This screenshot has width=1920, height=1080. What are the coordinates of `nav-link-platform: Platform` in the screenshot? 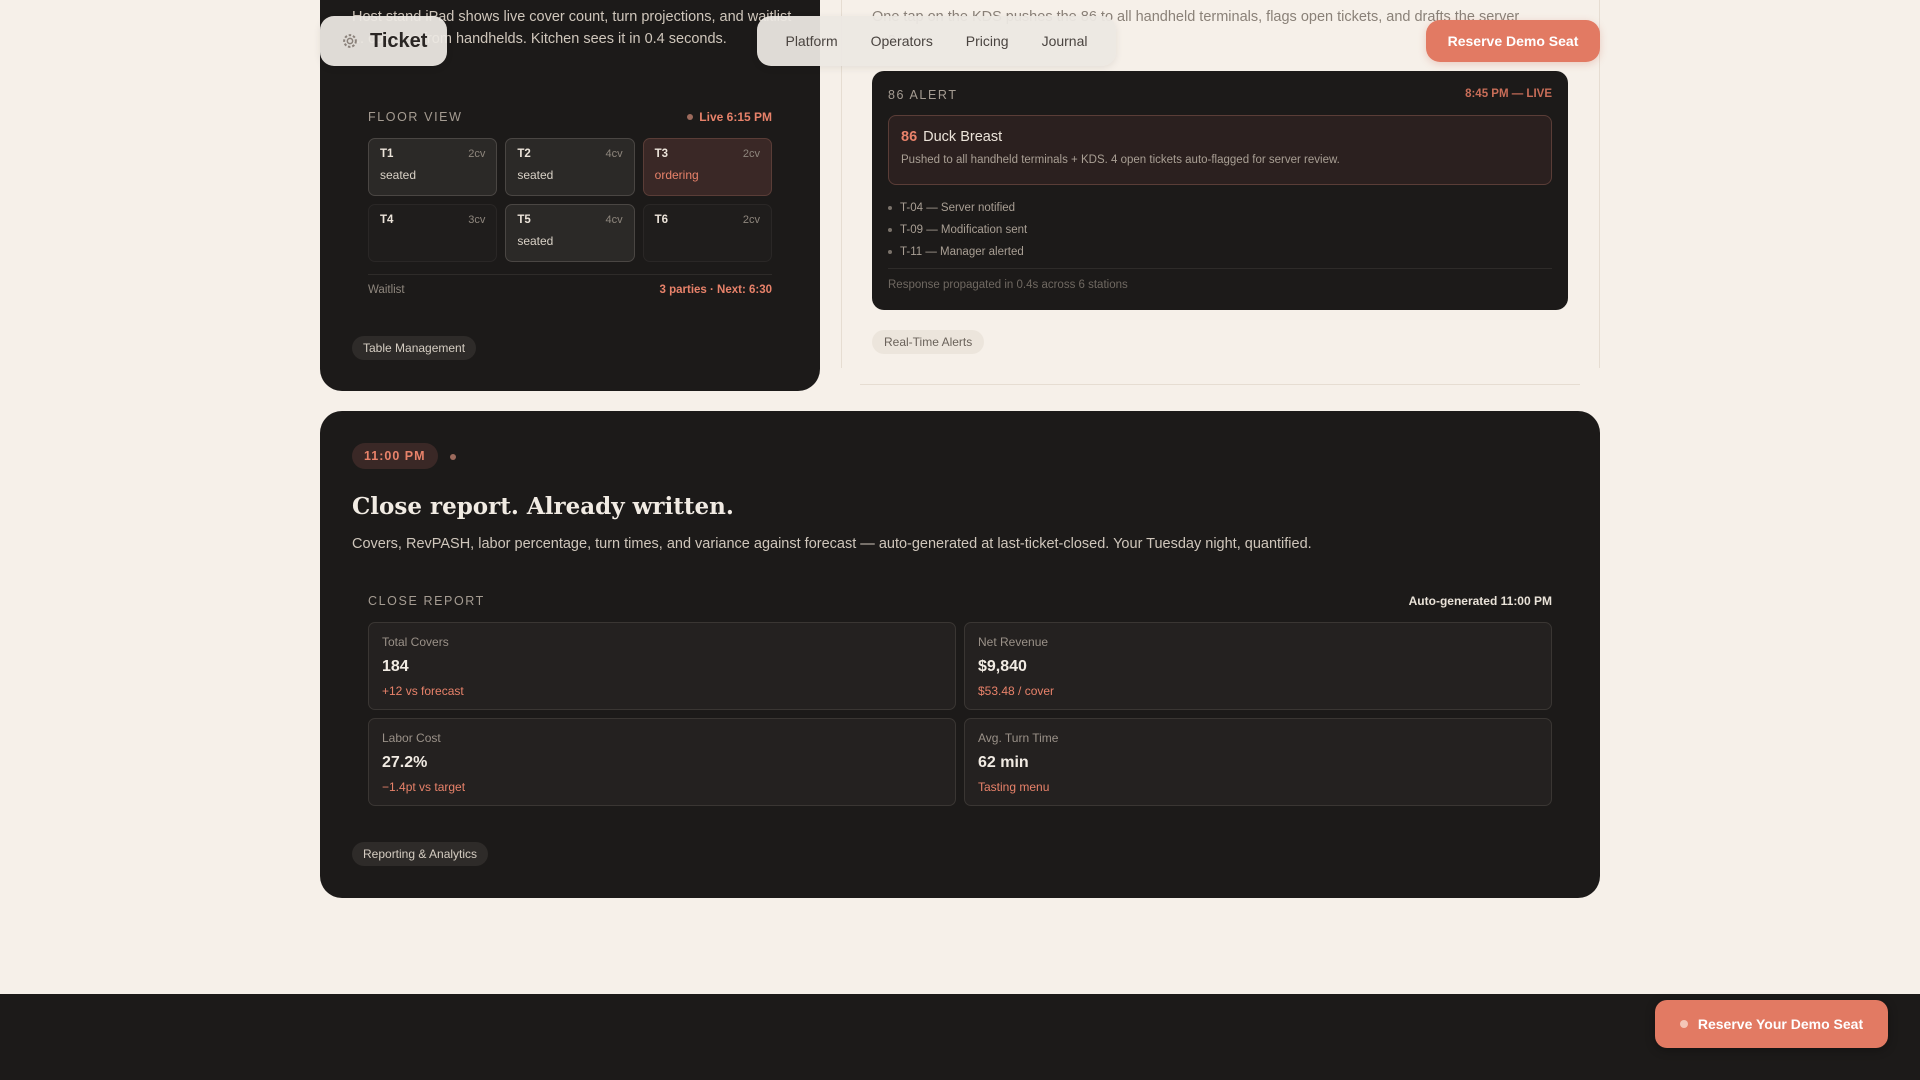 It's located at (811, 41).